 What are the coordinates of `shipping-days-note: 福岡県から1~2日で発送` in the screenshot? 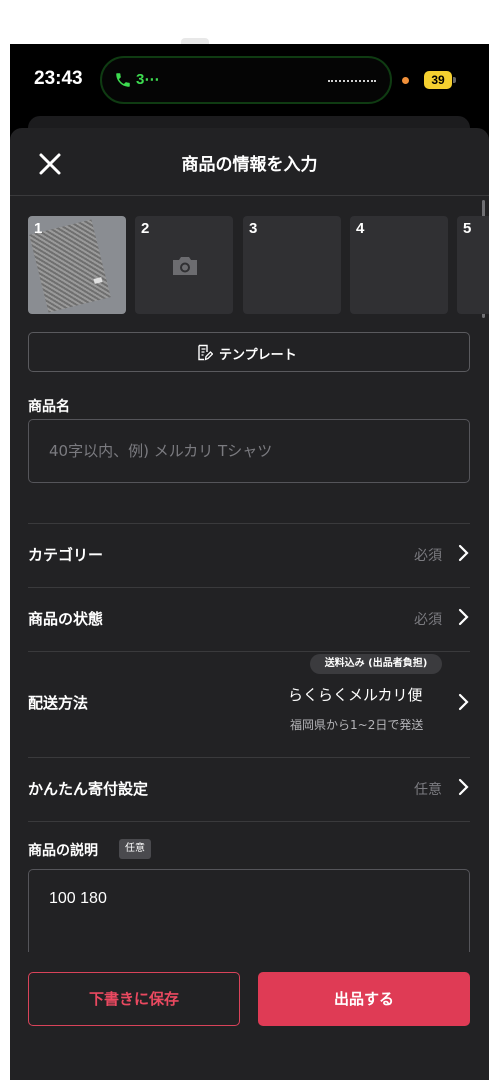 It's located at (357, 725).